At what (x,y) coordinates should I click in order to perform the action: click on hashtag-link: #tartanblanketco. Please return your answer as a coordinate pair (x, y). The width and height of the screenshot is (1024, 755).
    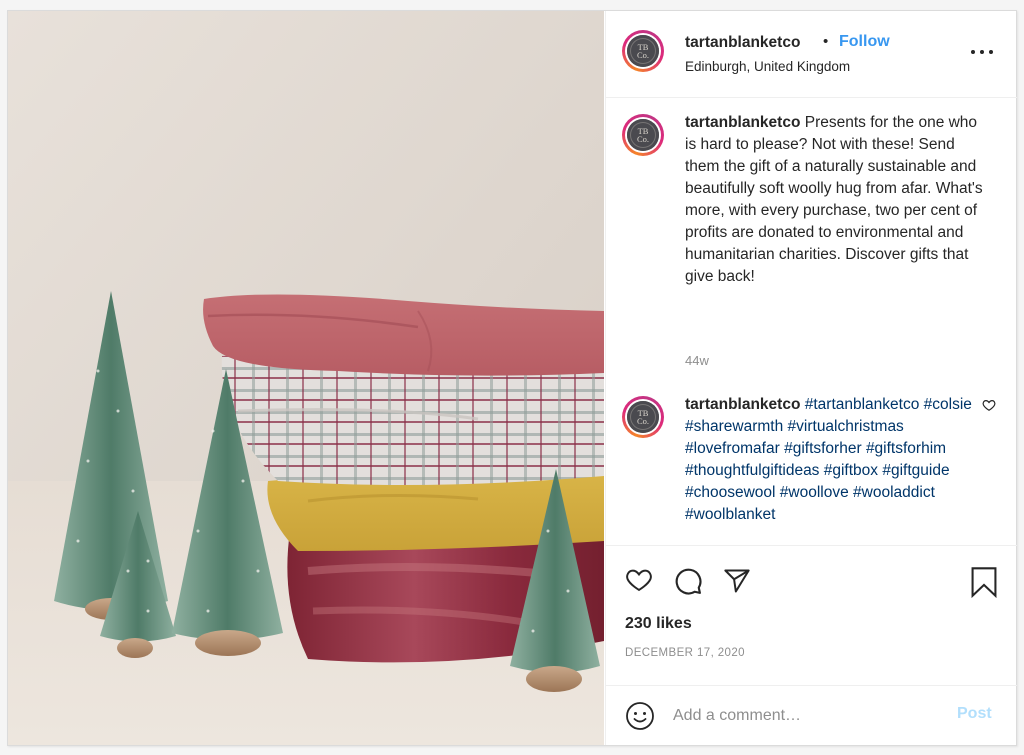
    Looking at the image, I should click on (862, 404).